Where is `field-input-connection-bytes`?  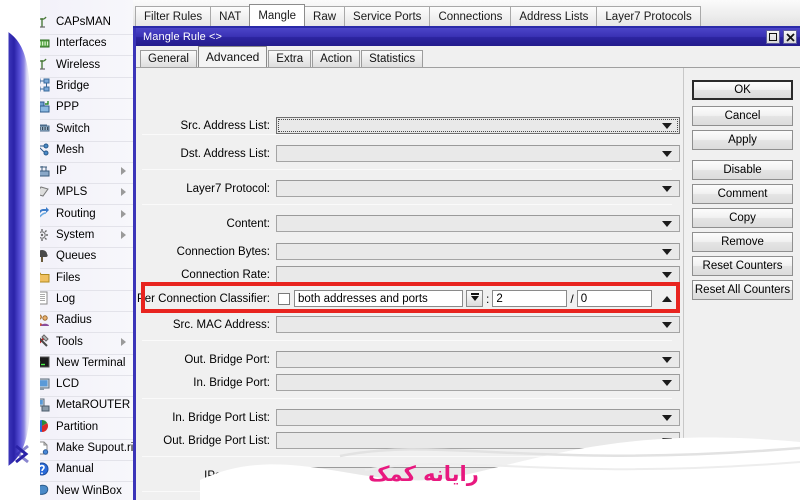
field-input-connection-bytes is located at coordinates (478, 251).